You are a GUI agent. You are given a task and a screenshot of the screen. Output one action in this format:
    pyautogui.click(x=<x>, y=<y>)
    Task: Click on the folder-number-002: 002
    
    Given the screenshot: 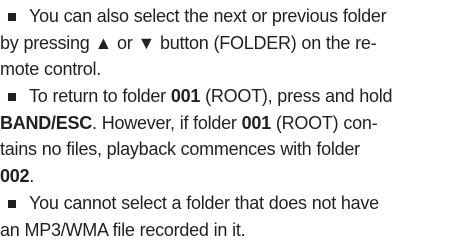 What is the action you would take?
    pyautogui.click(x=15, y=176)
    